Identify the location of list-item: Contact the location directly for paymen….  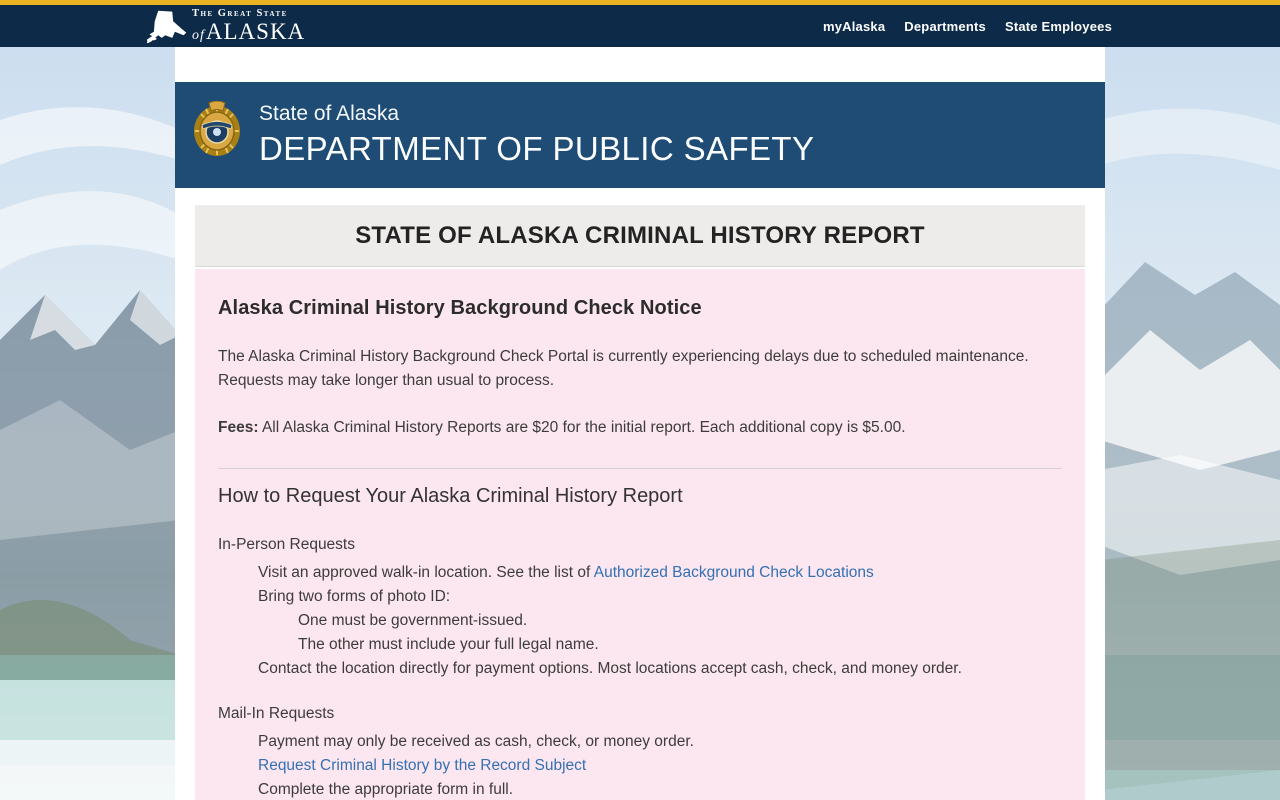
(610, 668).